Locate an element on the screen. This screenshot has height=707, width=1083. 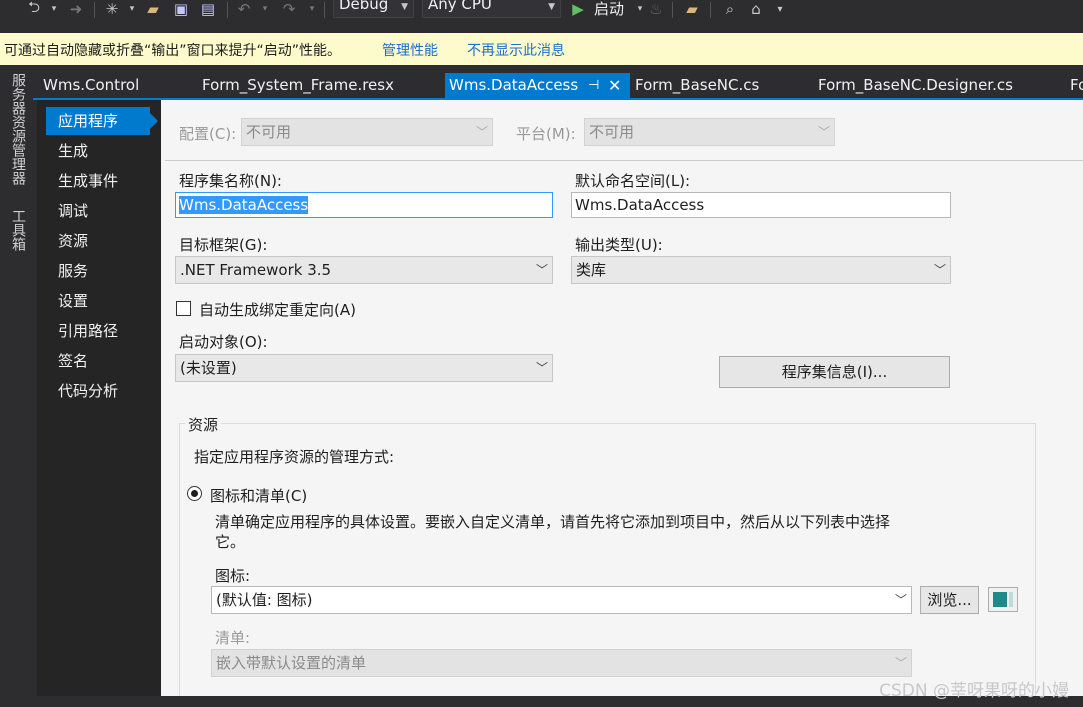
browser-icon: ⌂ is located at coordinates (756, 9).